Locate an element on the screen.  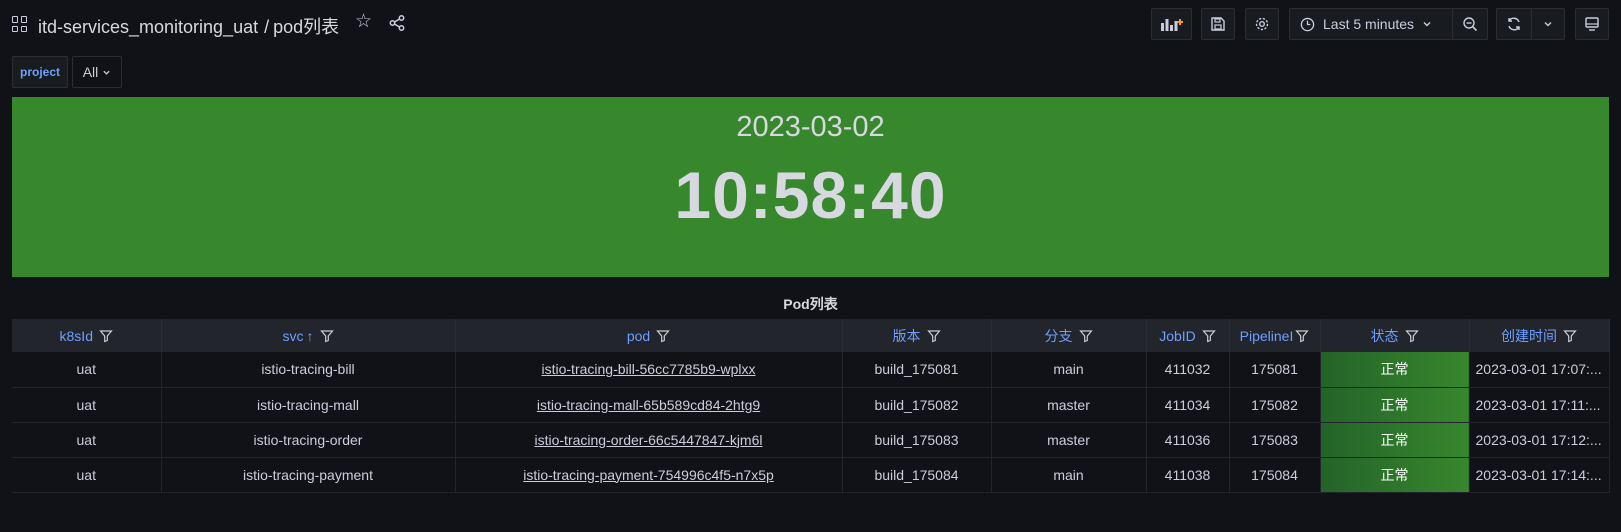
column-header-created: 创建时间 is located at coordinates (1539, 335).